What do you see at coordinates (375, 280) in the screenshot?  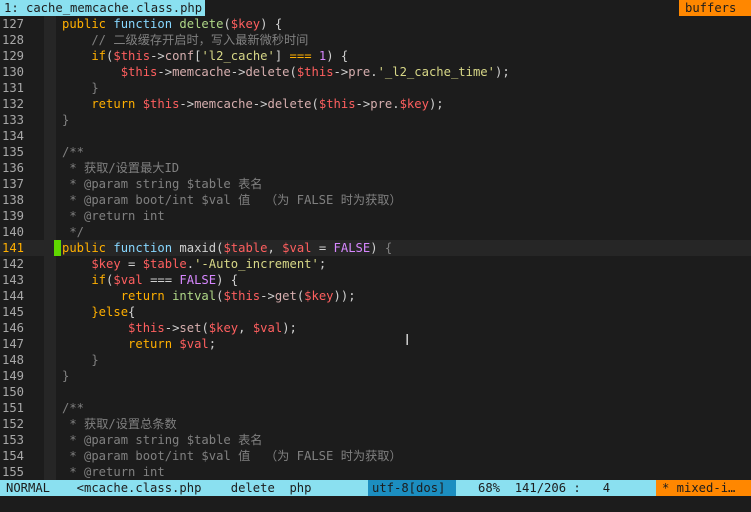 I see `code-line: 143 if($val === FALSE) {` at bounding box center [375, 280].